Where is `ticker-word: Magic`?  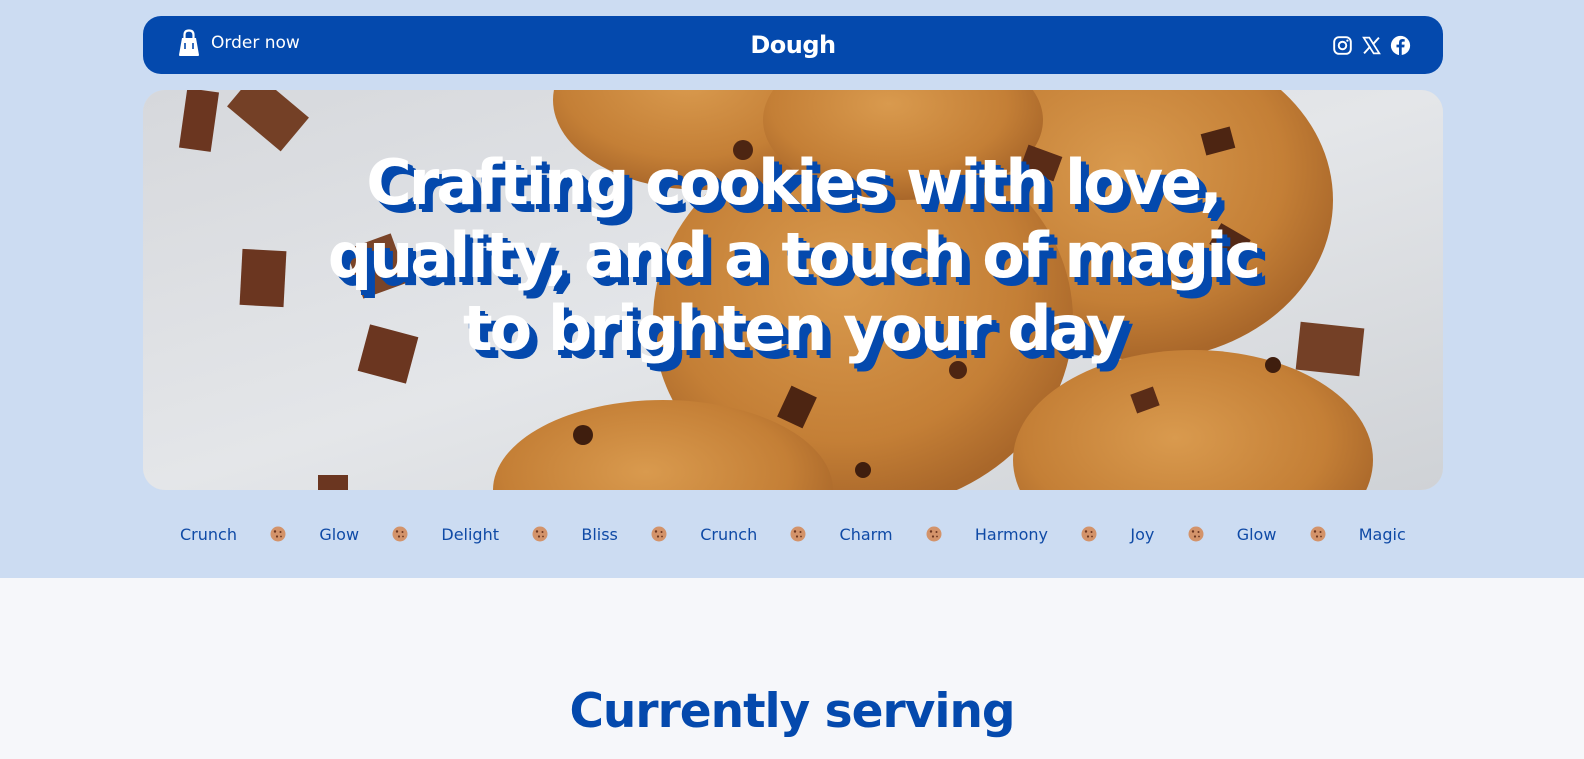 ticker-word: Magic is located at coordinates (1382, 534).